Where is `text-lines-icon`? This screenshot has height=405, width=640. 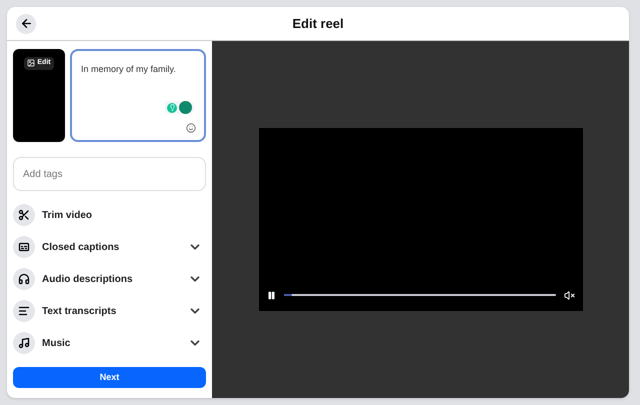 text-lines-icon is located at coordinates (24, 311).